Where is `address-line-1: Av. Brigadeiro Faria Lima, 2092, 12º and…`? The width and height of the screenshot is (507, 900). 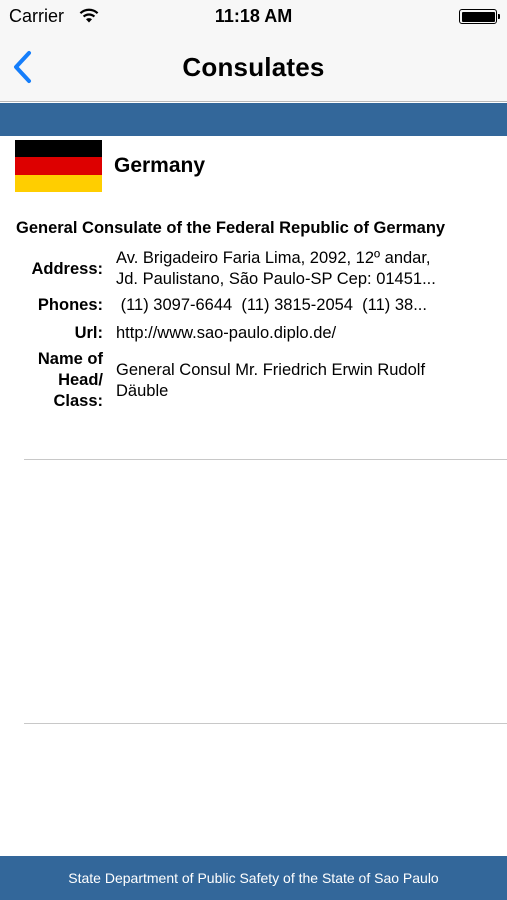 address-line-1: Av. Brigadeiro Faria Lima, 2092, 12º and… is located at coordinates (273, 258).